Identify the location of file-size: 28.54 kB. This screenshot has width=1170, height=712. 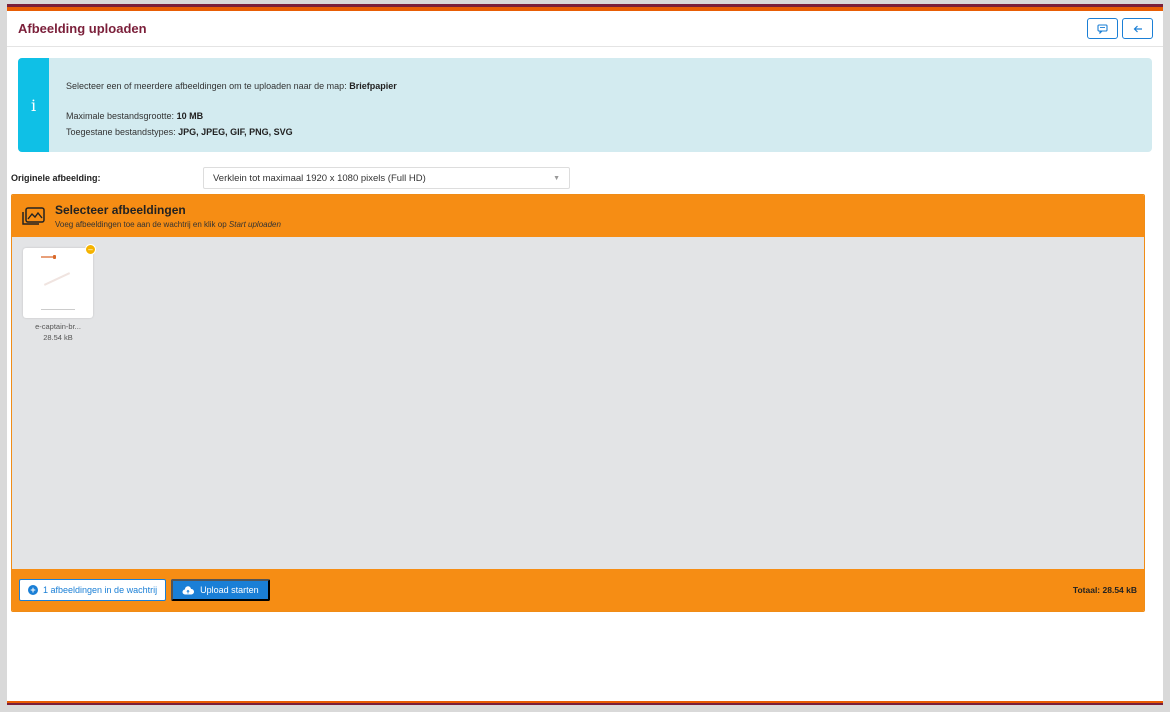
(58, 337).